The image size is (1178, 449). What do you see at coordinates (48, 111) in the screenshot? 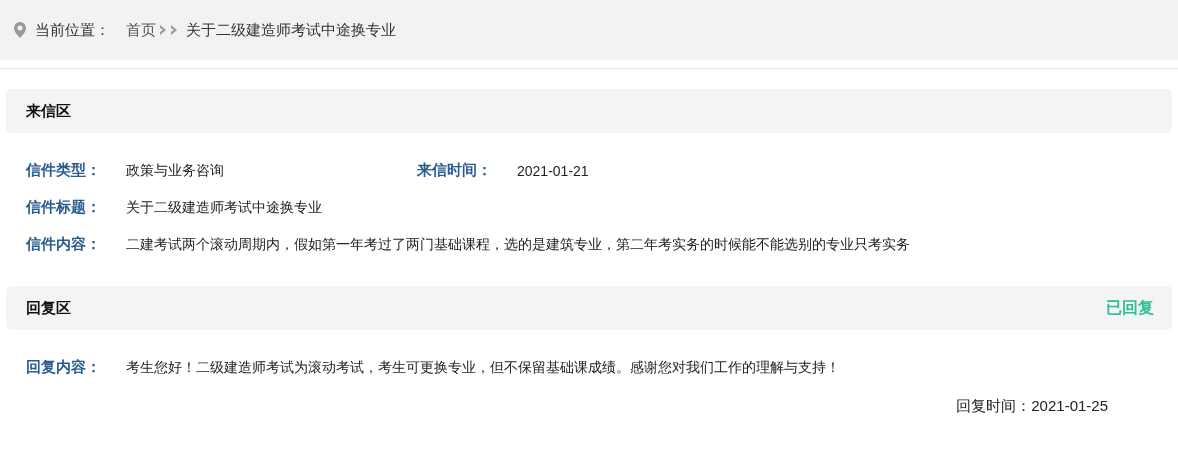
I see `section-title: 来信区` at bounding box center [48, 111].